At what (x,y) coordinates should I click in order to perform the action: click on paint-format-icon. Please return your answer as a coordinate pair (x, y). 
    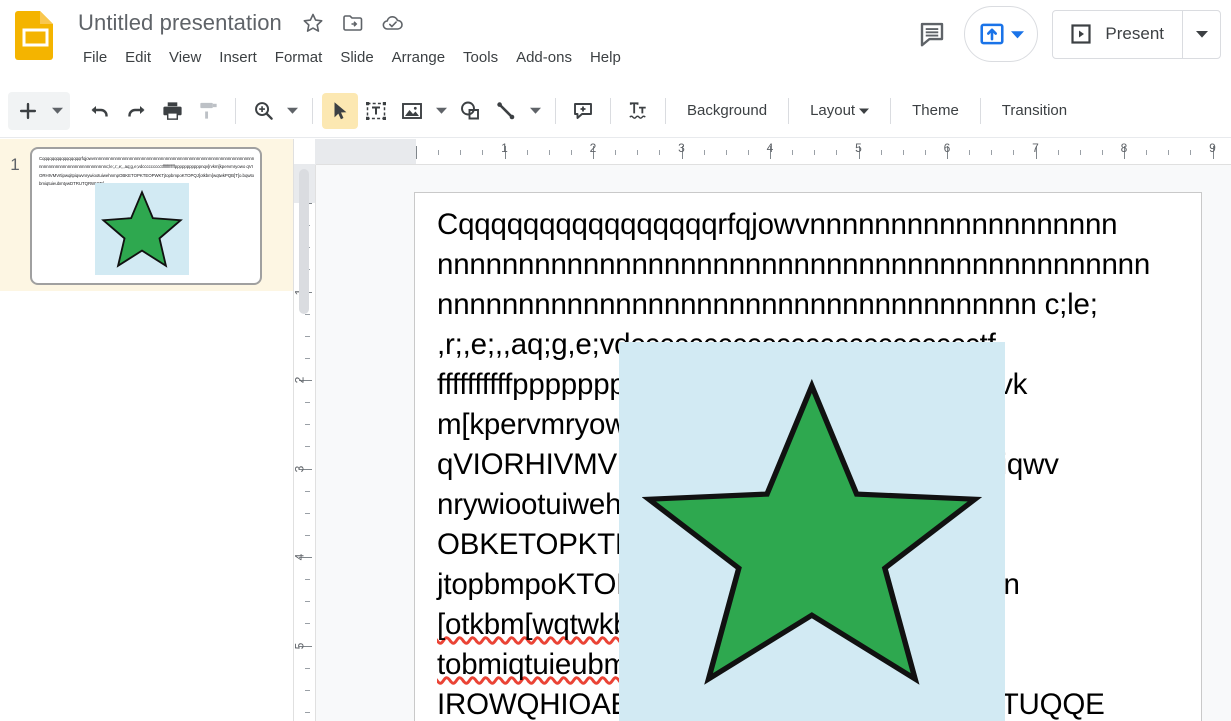
    Looking at the image, I should click on (208, 111).